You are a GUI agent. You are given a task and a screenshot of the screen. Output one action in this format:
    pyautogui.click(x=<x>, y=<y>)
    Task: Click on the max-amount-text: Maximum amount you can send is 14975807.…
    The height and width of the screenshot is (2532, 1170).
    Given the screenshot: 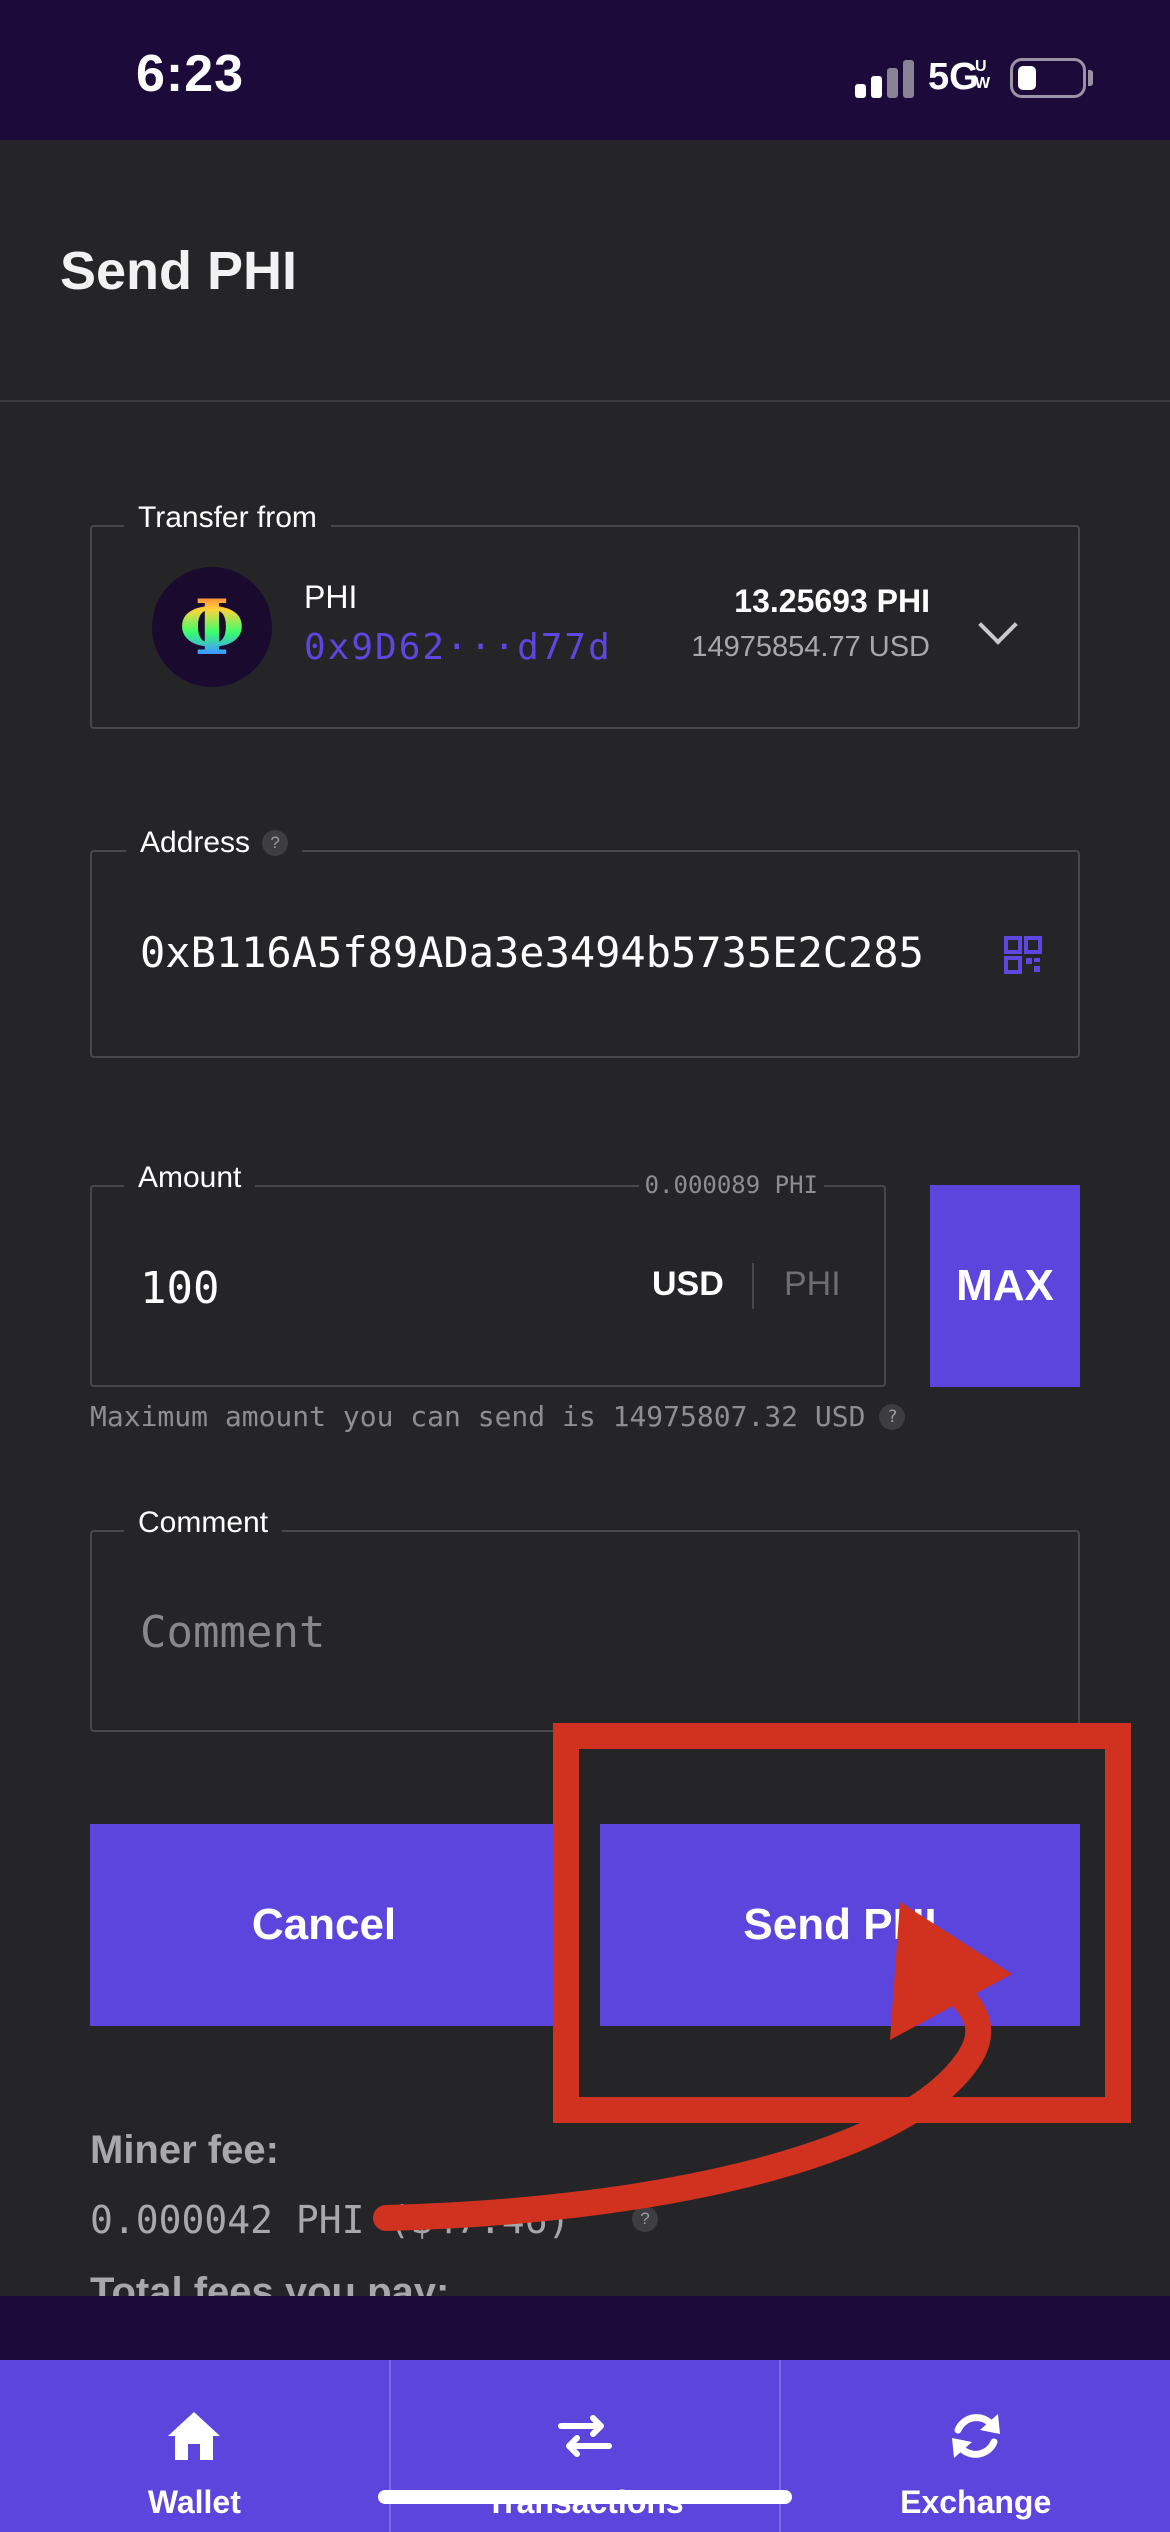 What is the action you would take?
    pyautogui.click(x=478, y=1416)
    